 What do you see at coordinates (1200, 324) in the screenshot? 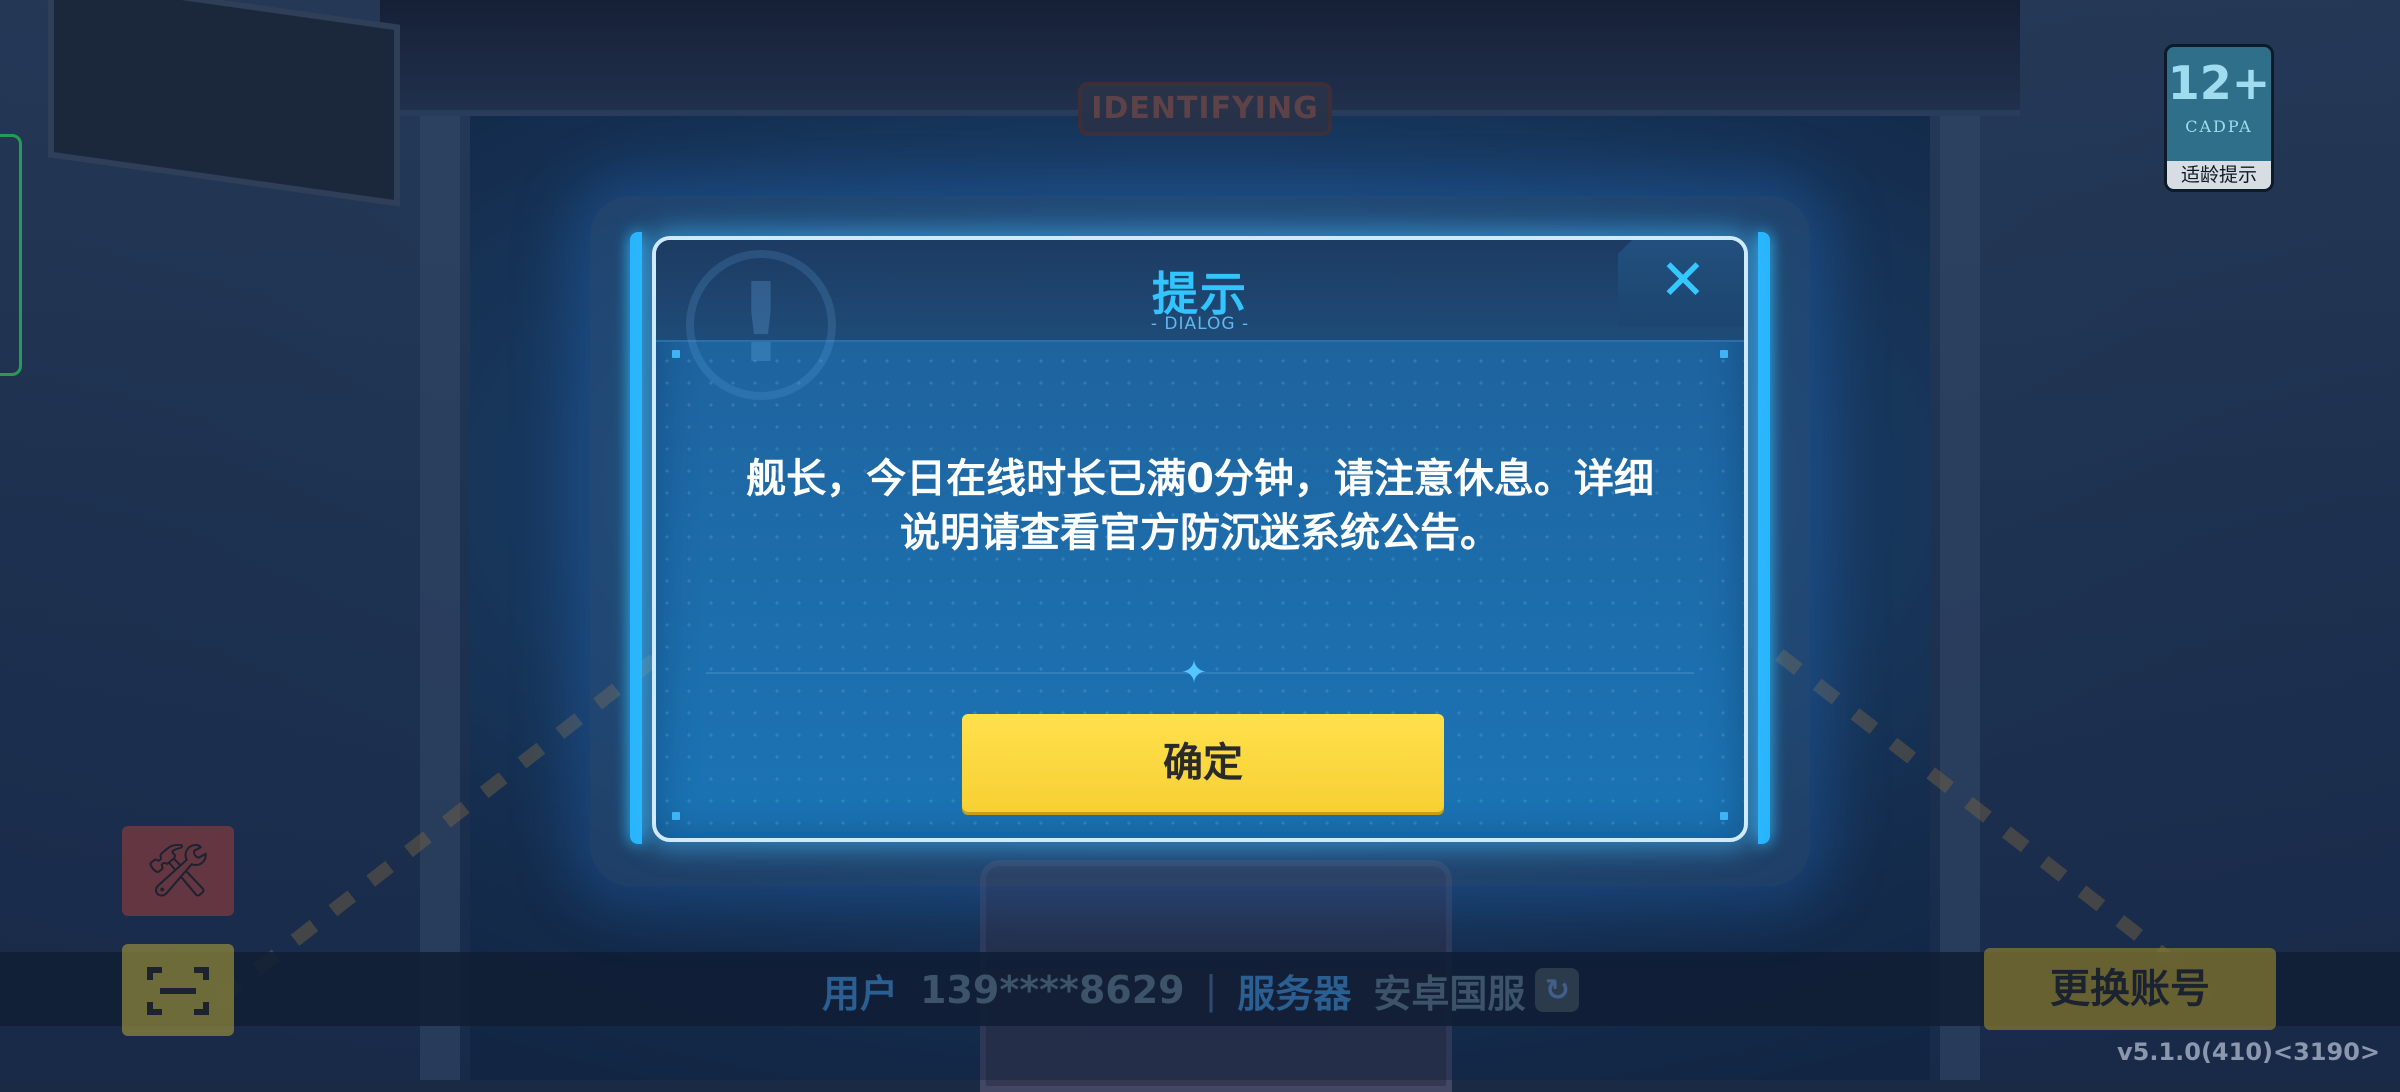
I see `dialog-subtitle: - DIALOG -` at bounding box center [1200, 324].